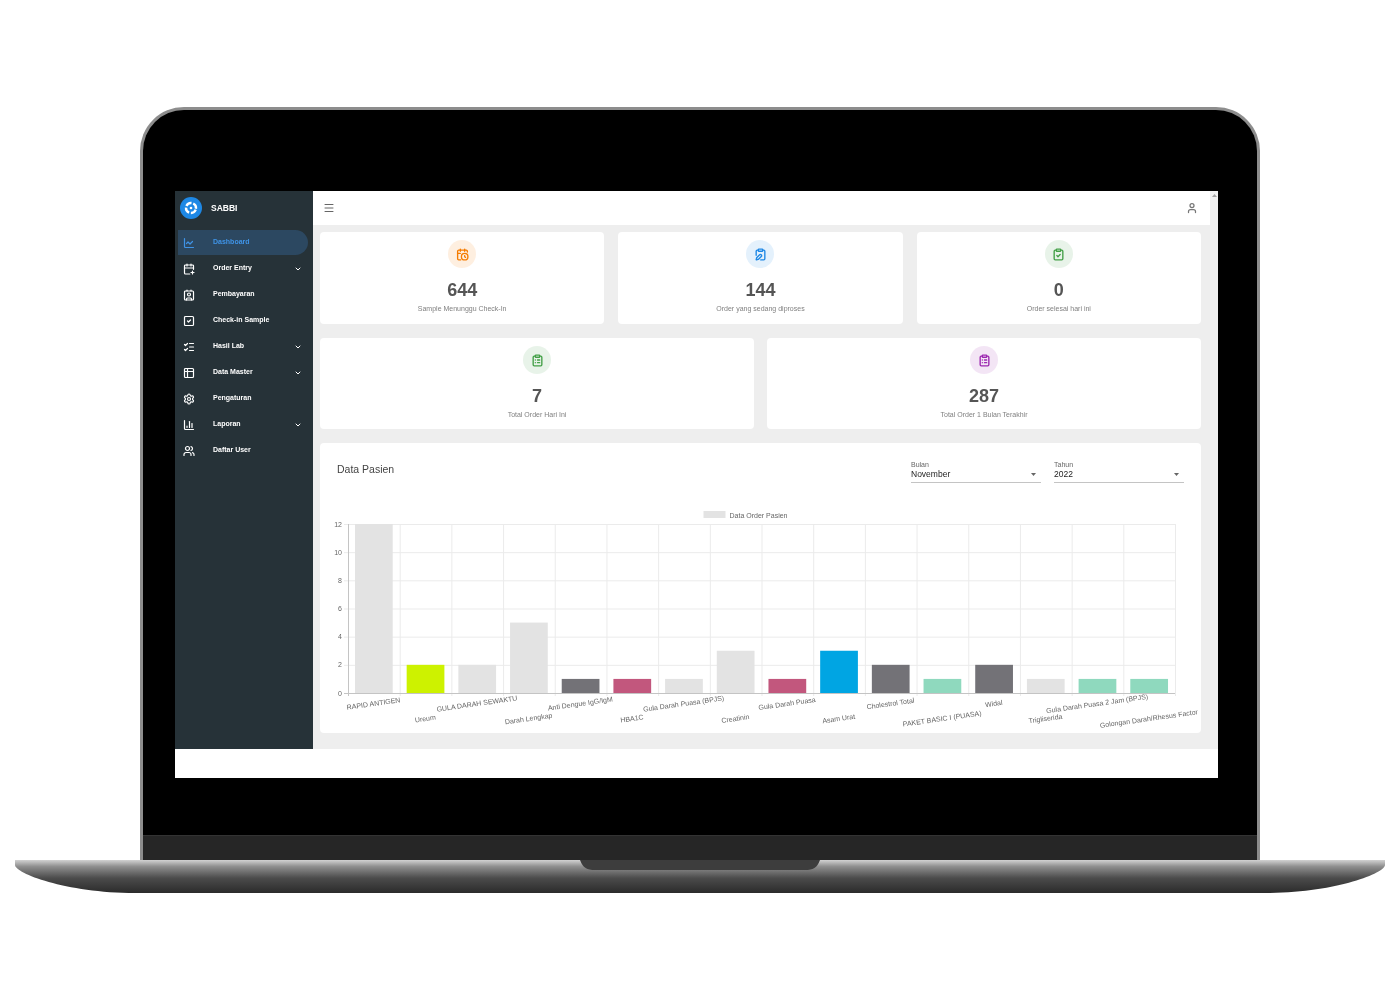 Image resolution: width=1400 pixels, height=1000 pixels. What do you see at coordinates (760, 290) in the screenshot?
I see `stat-value: 144` at bounding box center [760, 290].